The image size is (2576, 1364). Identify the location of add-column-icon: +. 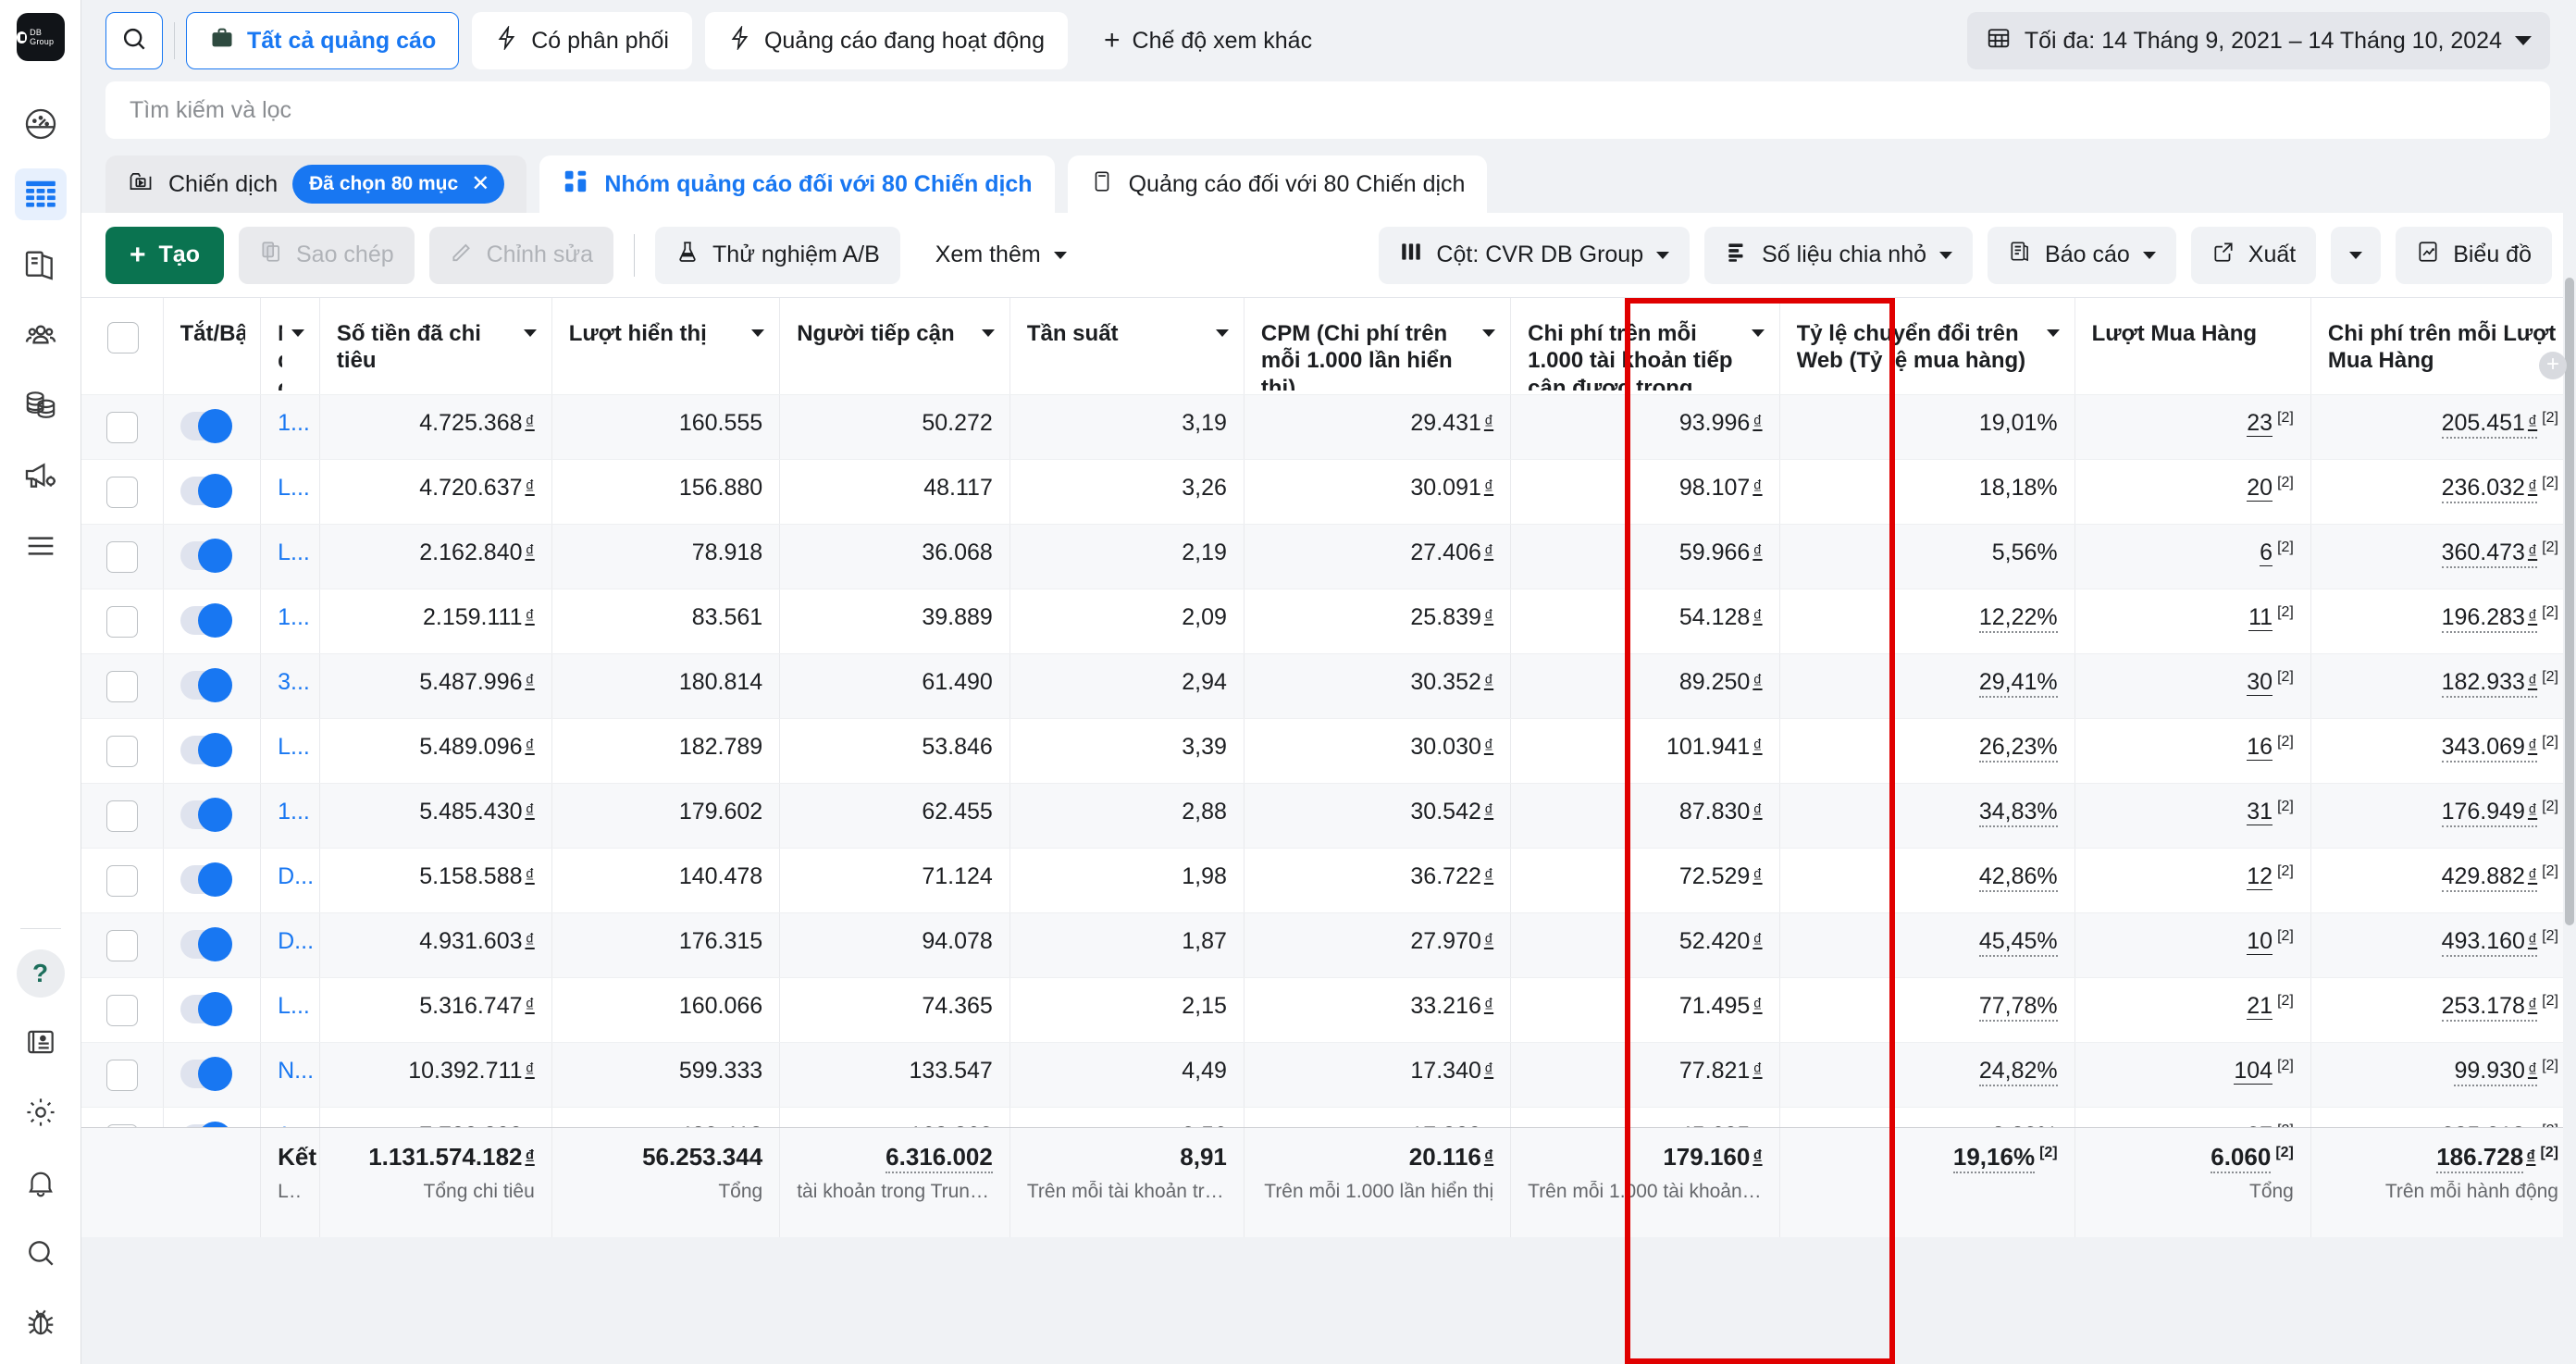
(2553, 365).